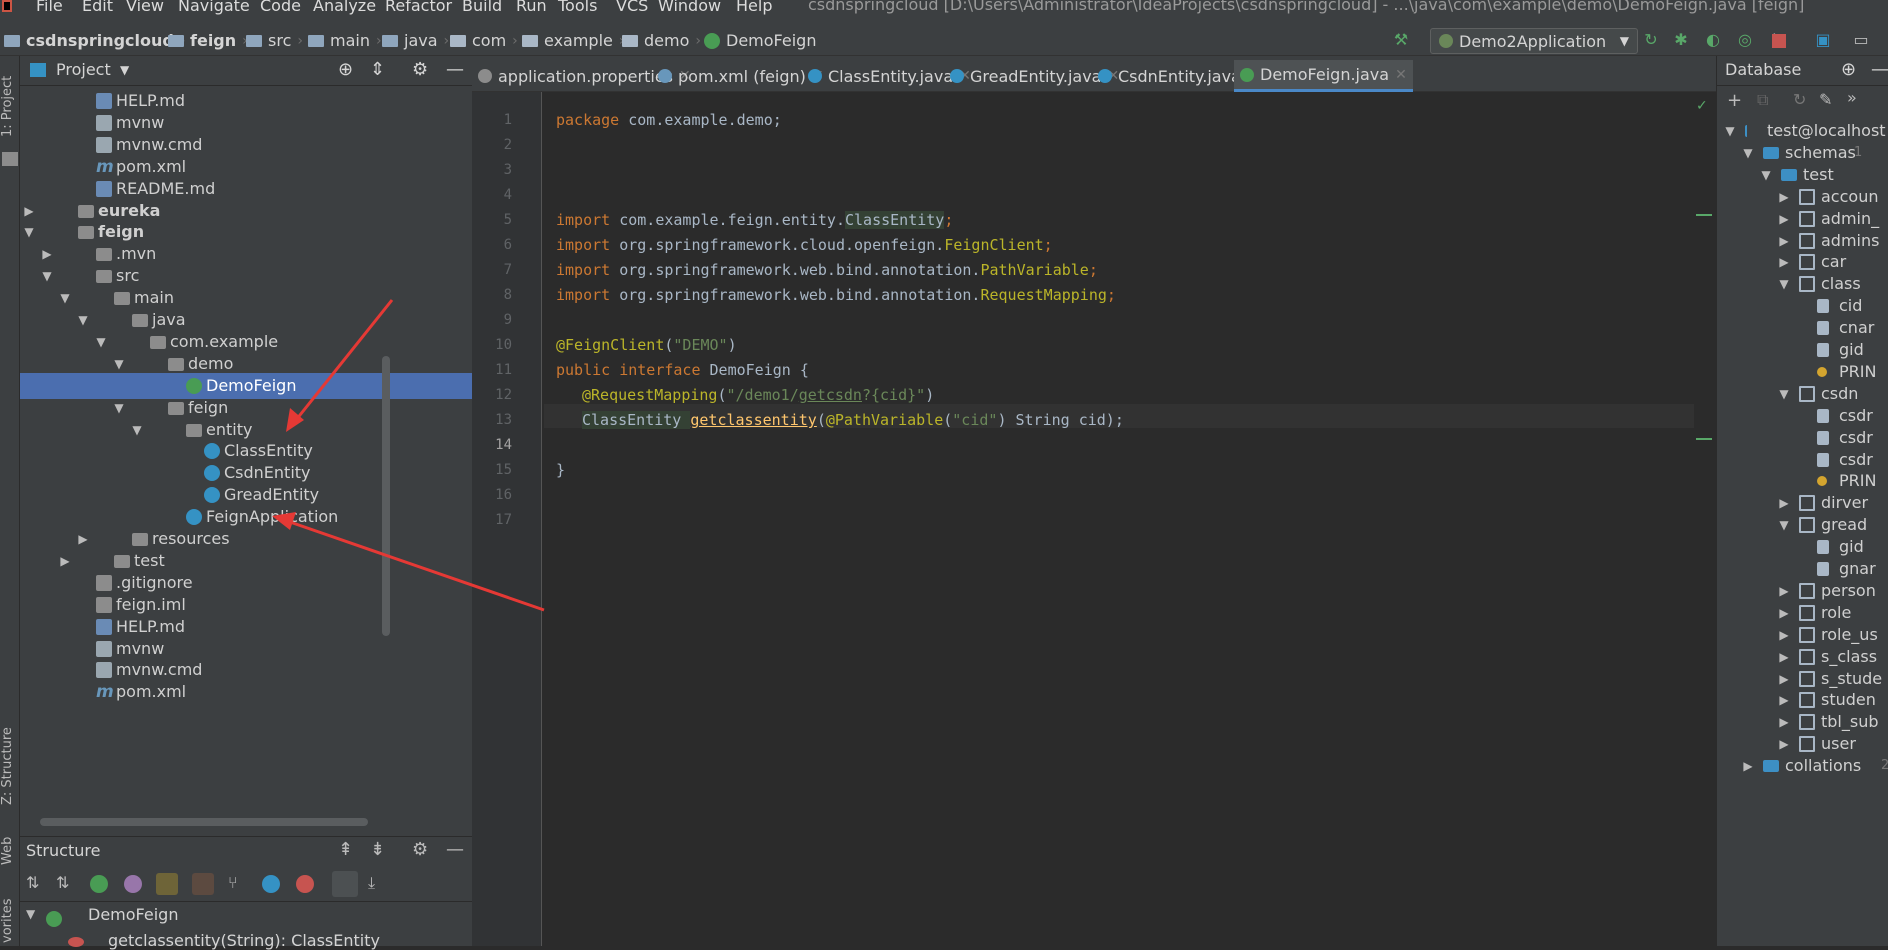 This screenshot has height=950, width=1888. Describe the element at coordinates (507, 245) in the screenshot. I see `line-number: 6` at that location.